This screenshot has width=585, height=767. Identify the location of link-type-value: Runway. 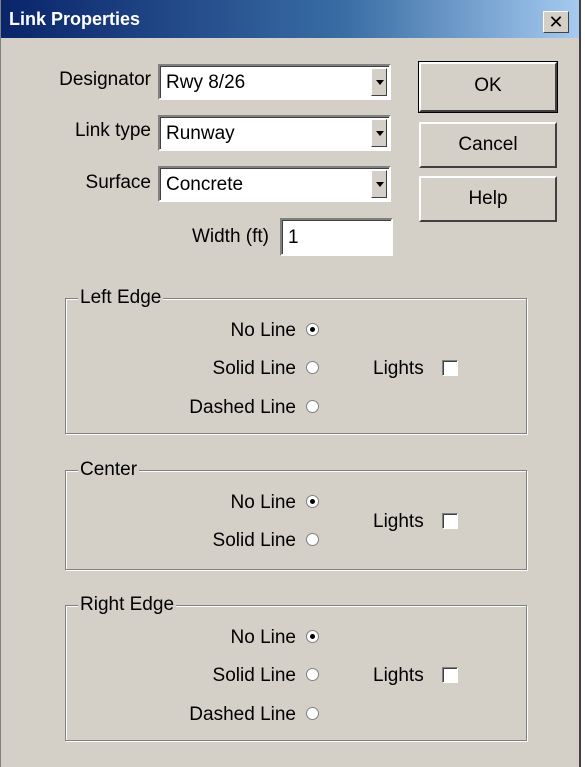
(200, 133).